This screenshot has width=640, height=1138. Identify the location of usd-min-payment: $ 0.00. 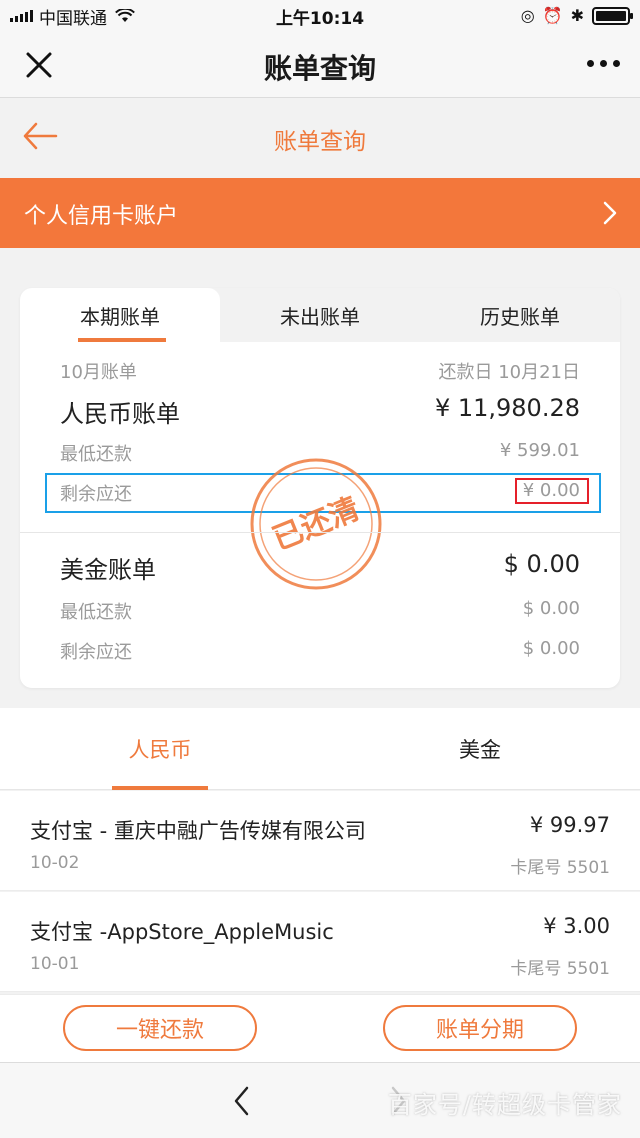
(551, 608).